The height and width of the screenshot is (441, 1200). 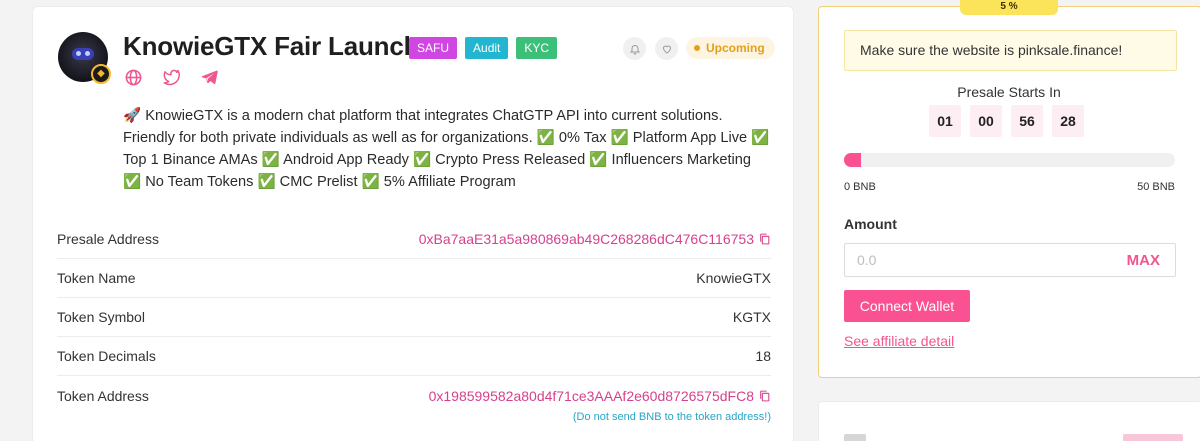 I want to click on status-text: Upcoming, so click(x=735, y=48).